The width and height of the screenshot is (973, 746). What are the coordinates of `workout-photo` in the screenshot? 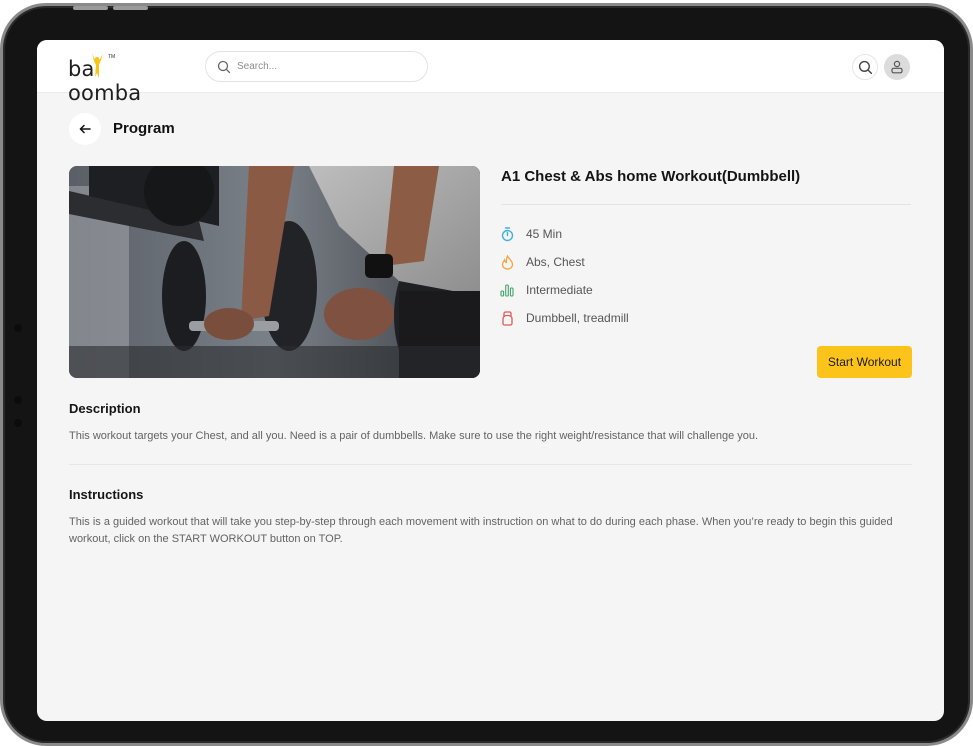 It's located at (274, 272).